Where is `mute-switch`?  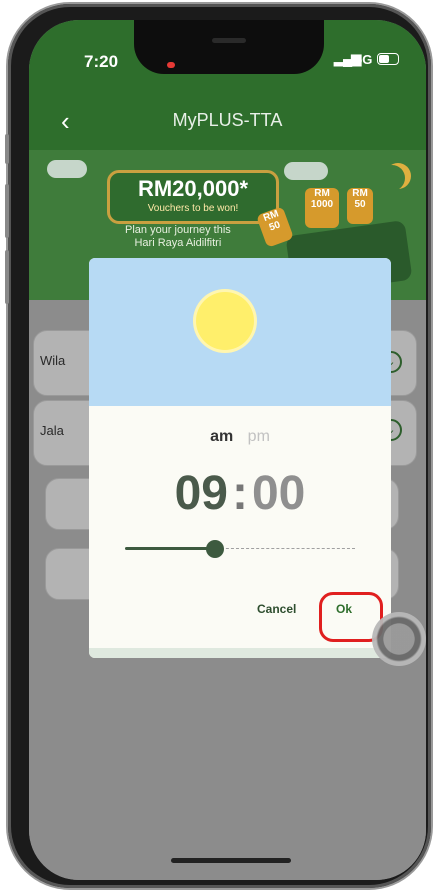 mute-switch is located at coordinates (7, 149).